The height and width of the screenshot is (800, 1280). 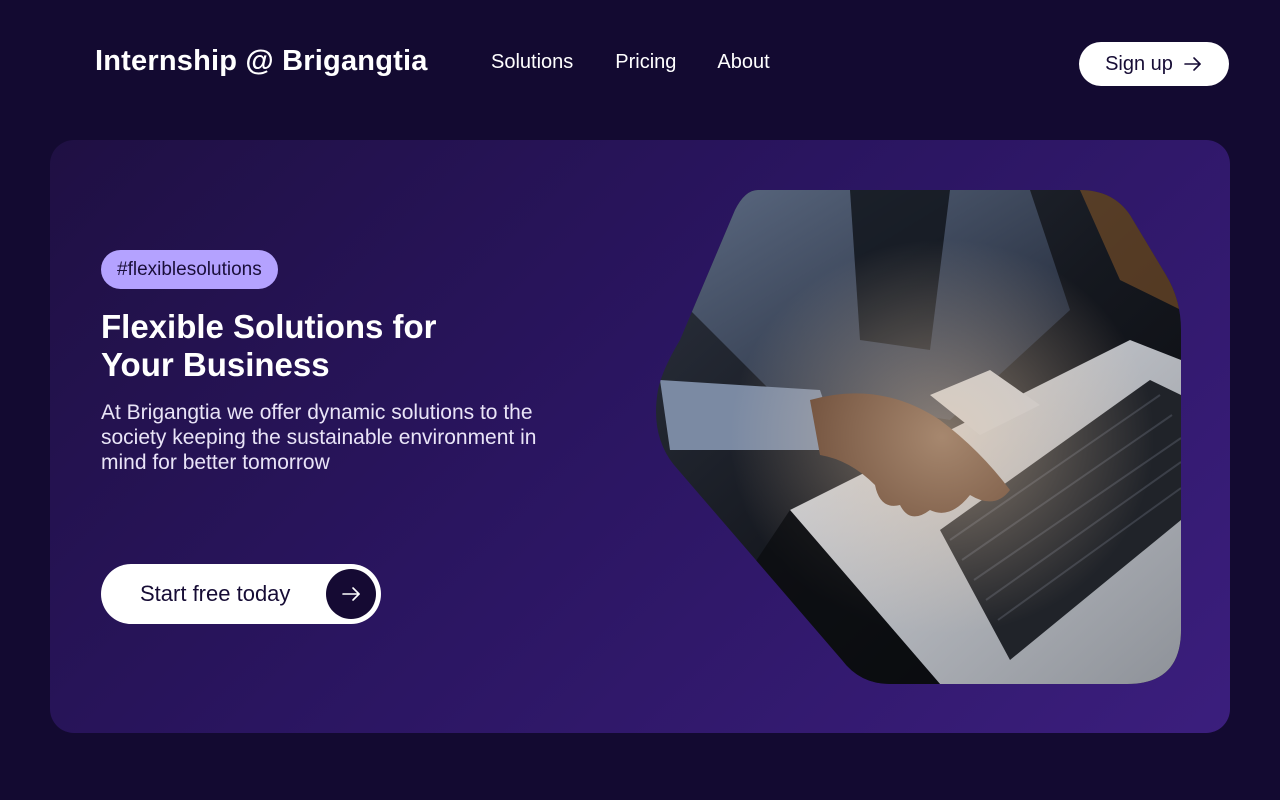 What do you see at coordinates (215, 364) in the screenshot?
I see `hero-headline-line-2: Your Business` at bounding box center [215, 364].